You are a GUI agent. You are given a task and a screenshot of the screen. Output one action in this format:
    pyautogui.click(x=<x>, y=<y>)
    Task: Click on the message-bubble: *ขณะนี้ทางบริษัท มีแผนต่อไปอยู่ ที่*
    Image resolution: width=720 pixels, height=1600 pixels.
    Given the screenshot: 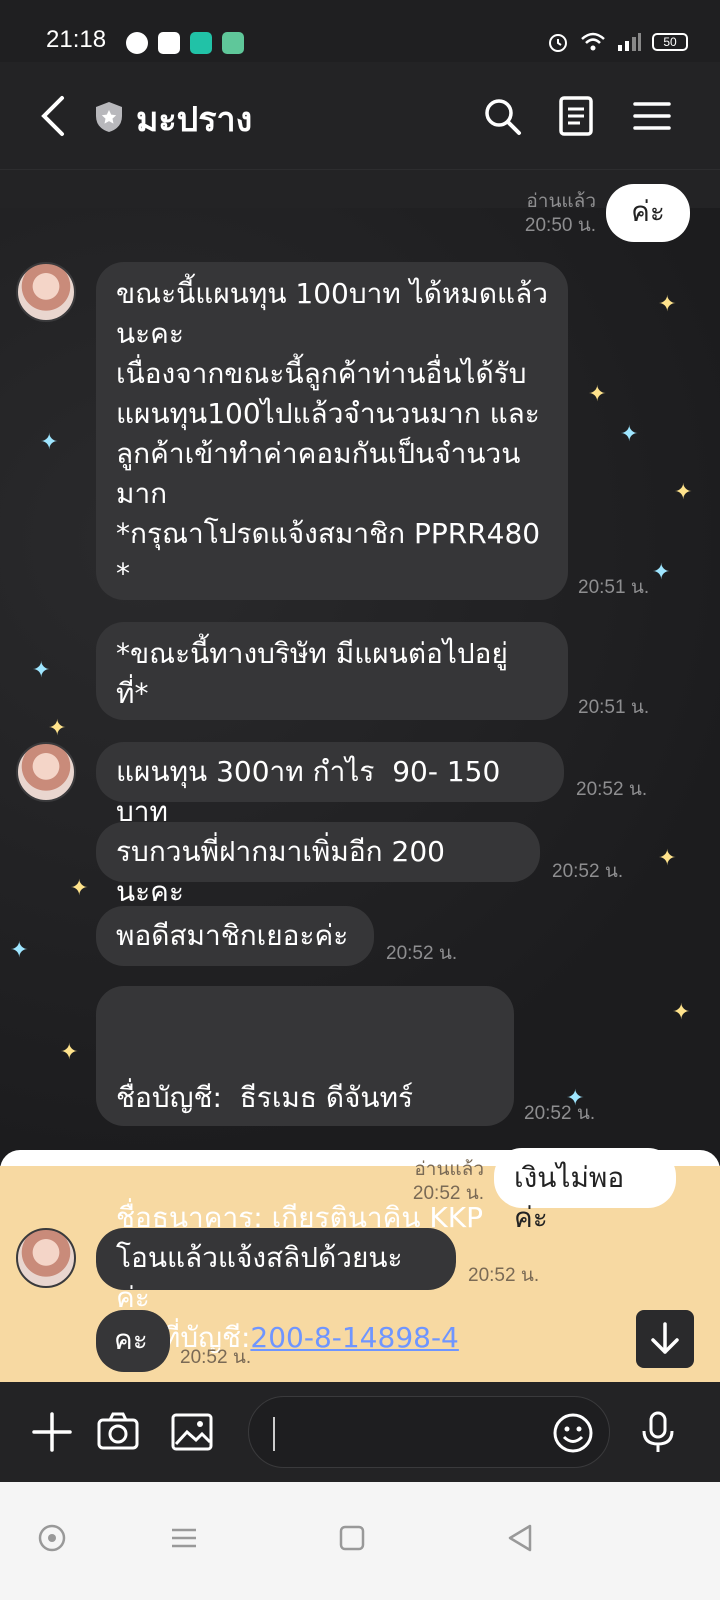 What is the action you would take?
    pyautogui.click(x=332, y=671)
    